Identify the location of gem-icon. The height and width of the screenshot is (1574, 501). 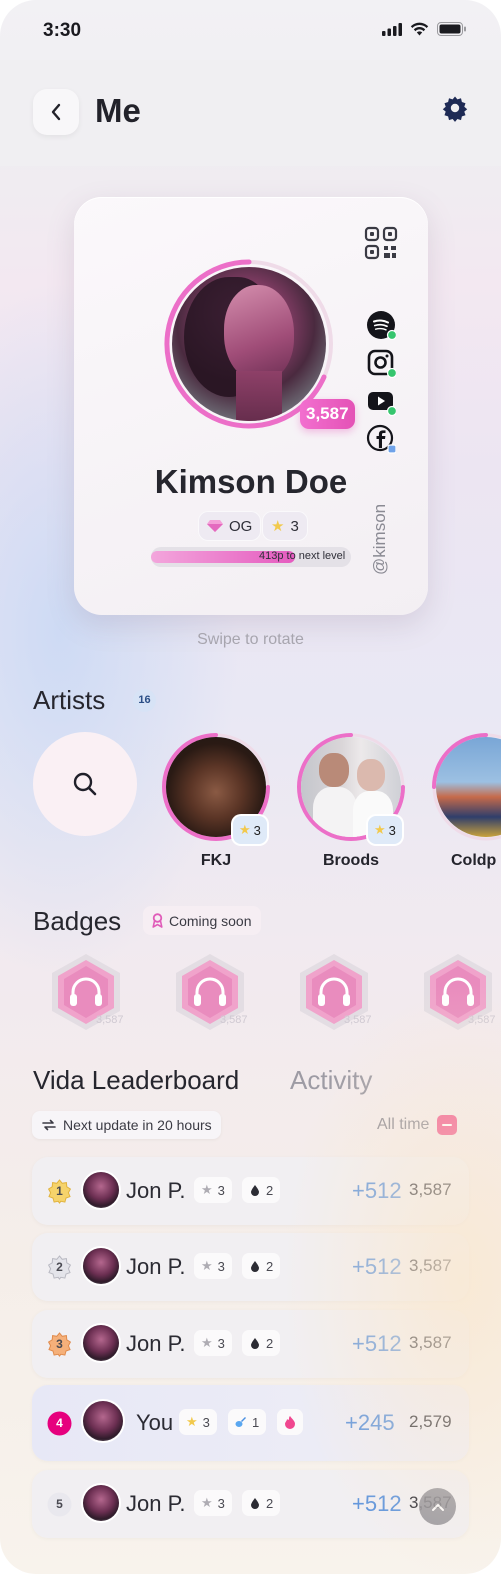
(215, 526).